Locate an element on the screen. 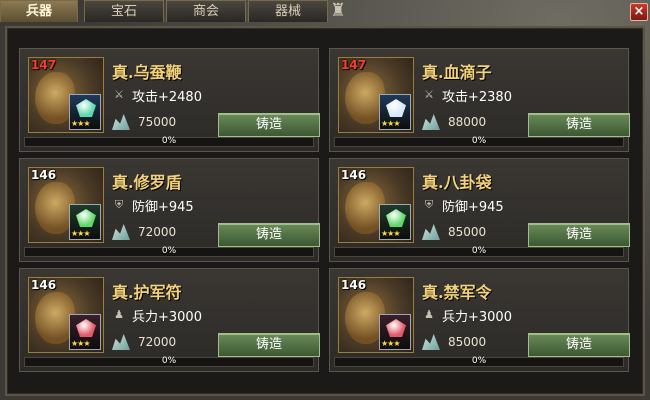 This screenshot has height=400, width=650. item-card: 147 ★★★ 真.血滴子 ⚔ 攻击+2380 88000 铸造 0% is located at coordinates (479, 100).